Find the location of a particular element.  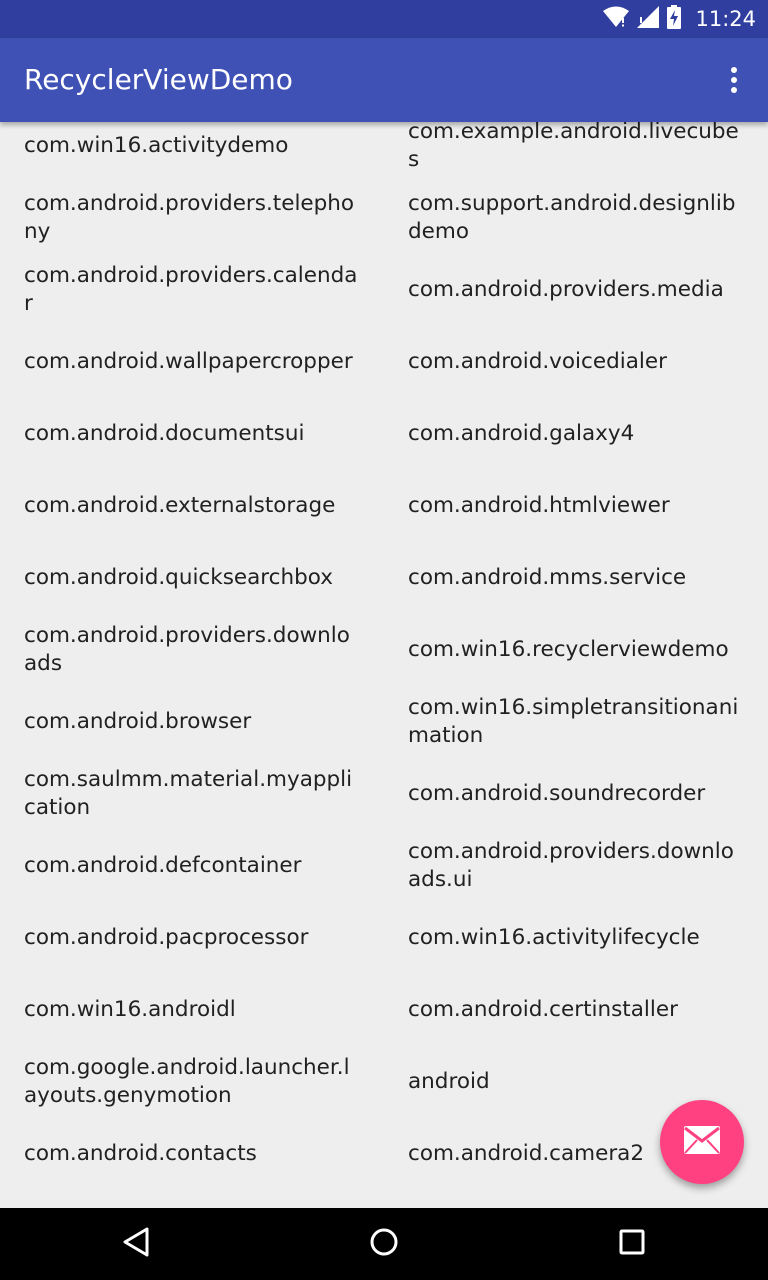

list-item-label: com.android.contacts is located at coordinates (140, 1153).